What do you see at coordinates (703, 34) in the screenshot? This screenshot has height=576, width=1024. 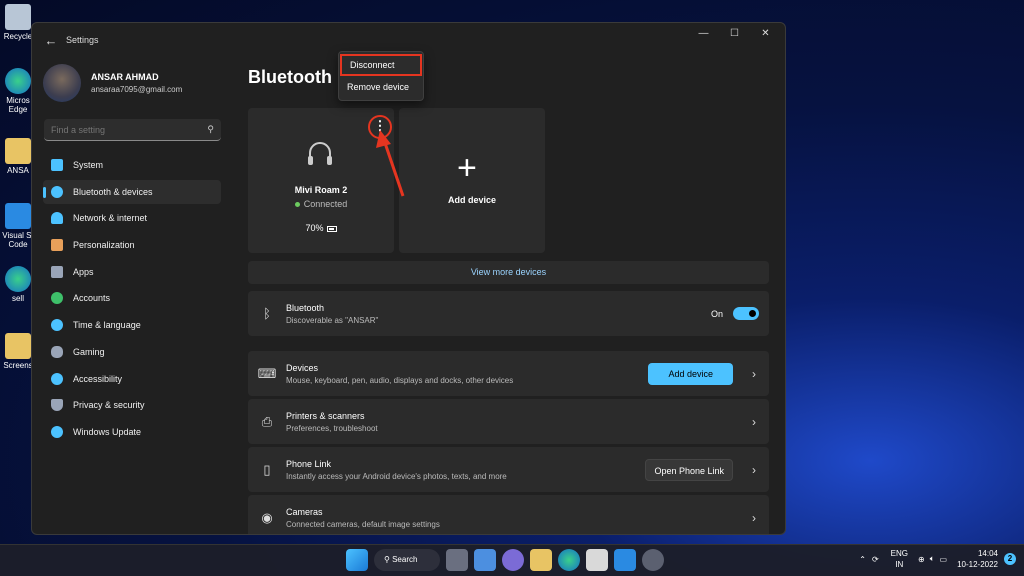 I see `minimize-button: —` at bounding box center [703, 34].